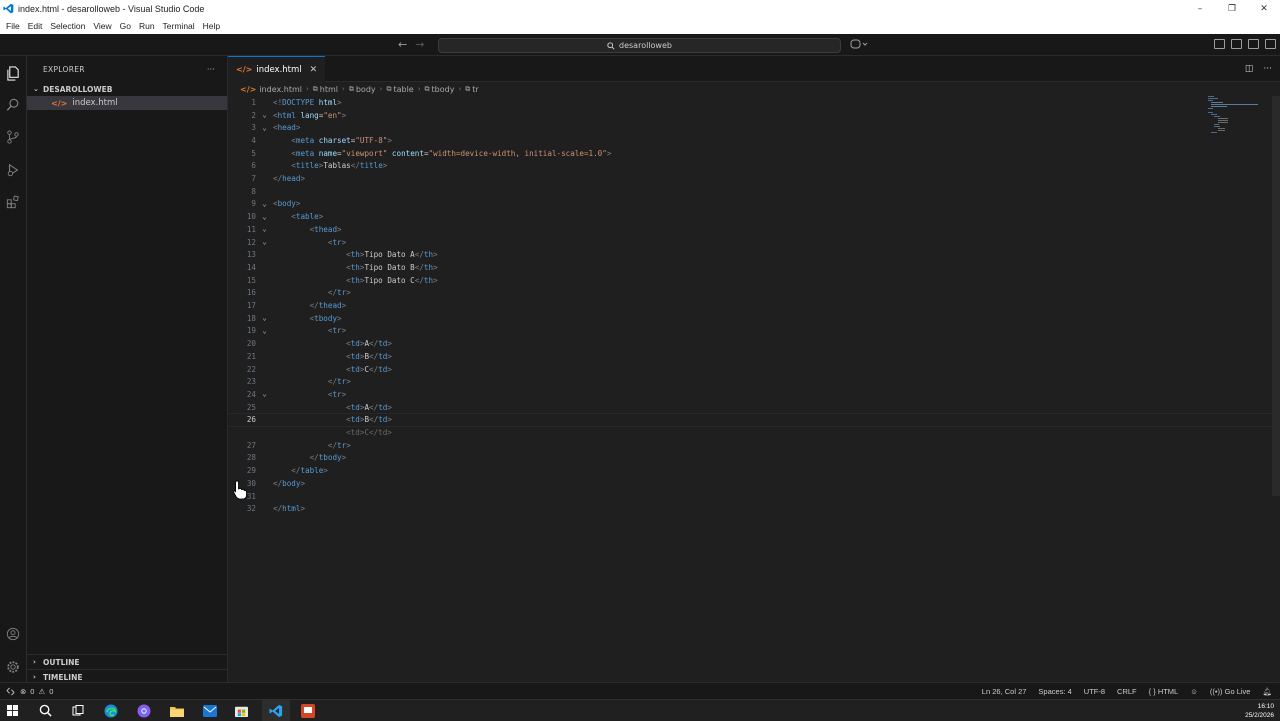 This screenshot has height=721, width=1280. I want to click on code-line: 21 <td>B</td>, so click(754, 356).